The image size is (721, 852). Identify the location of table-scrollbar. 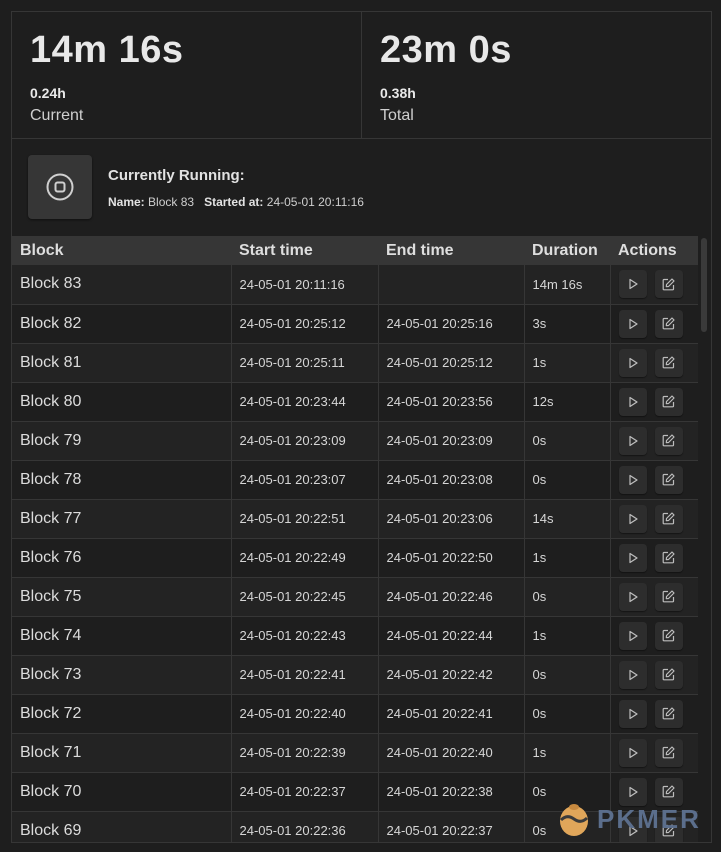
(704, 285).